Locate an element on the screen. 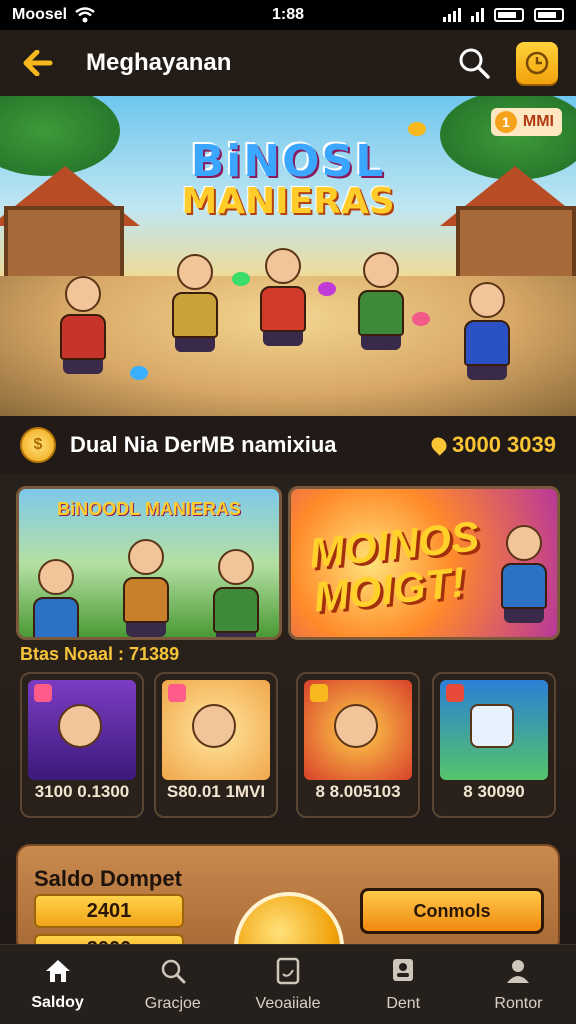 The height and width of the screenshot is (1024, 576). drop-icon is located at coordinates (439, 445).